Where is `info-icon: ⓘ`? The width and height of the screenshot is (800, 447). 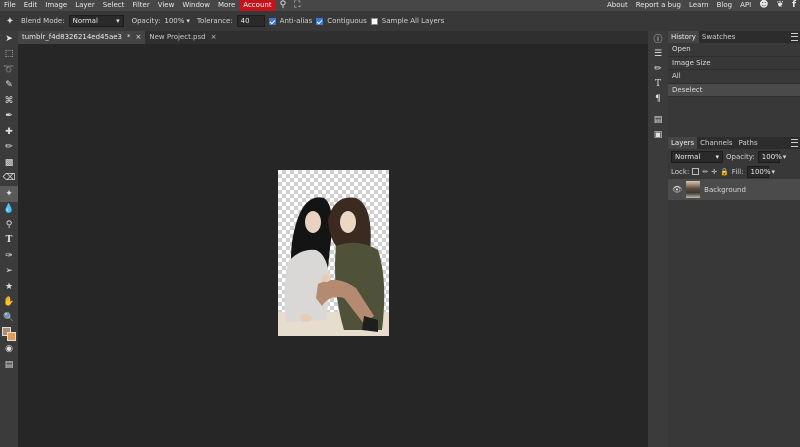 info-icon: ⓘ is located at coordinates (658, 38).